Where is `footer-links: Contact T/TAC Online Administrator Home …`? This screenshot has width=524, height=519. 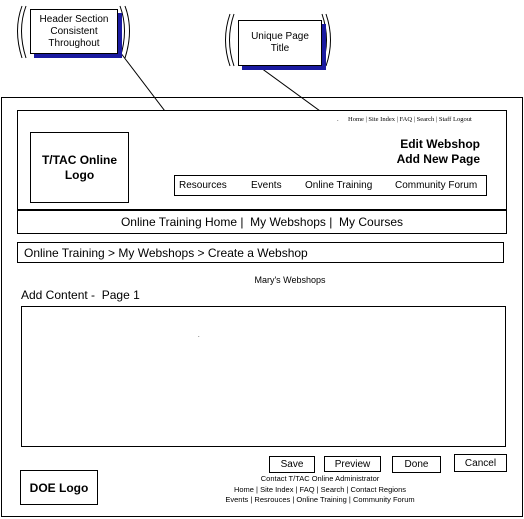 footer-links: Contact T/TAC Online Administrator Home … is located at coordinates (320, 490).